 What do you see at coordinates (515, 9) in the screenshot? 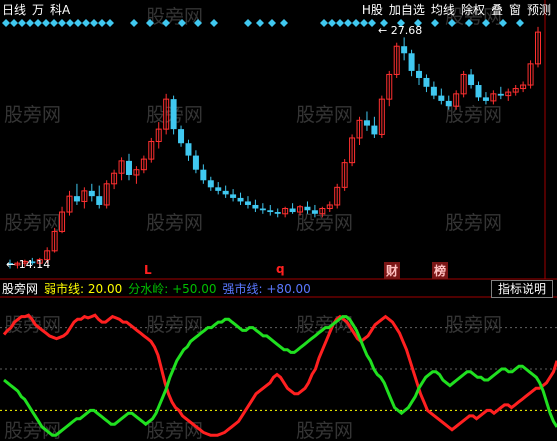
I see `window-button: 窗` at bounding box center [515, 9].